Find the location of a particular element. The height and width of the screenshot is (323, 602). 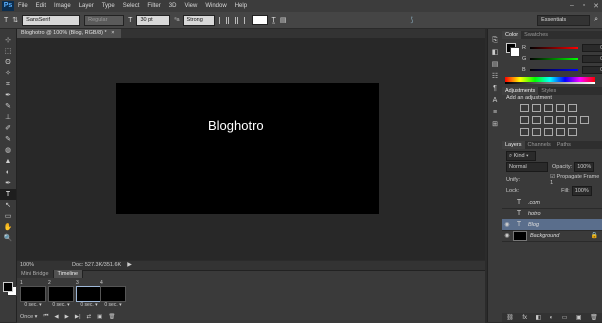

layer-style-icon: fx is located at coordinates (524, 318).